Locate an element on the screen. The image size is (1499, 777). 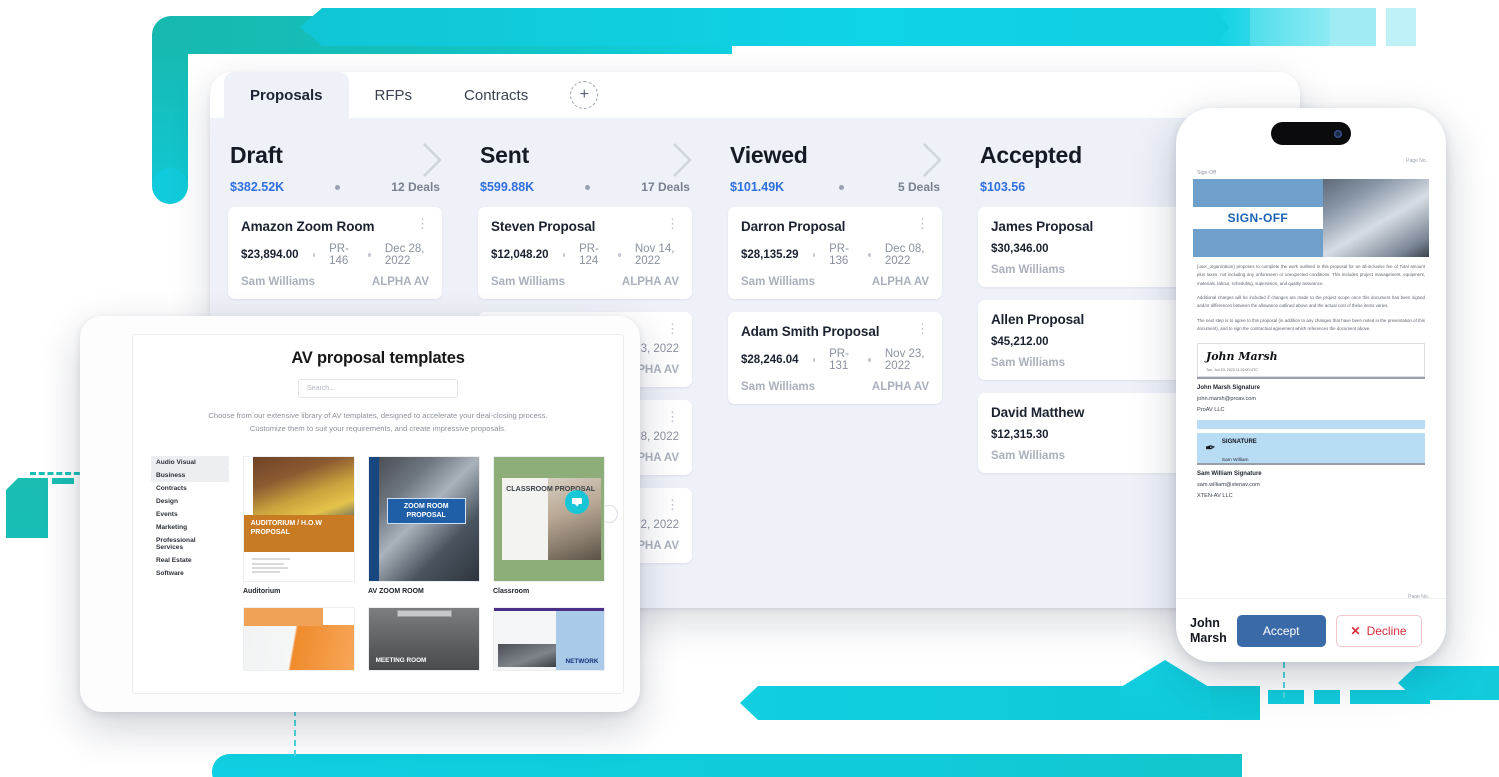
page-number-top: Page No. is located at coordinates (1416, 161).